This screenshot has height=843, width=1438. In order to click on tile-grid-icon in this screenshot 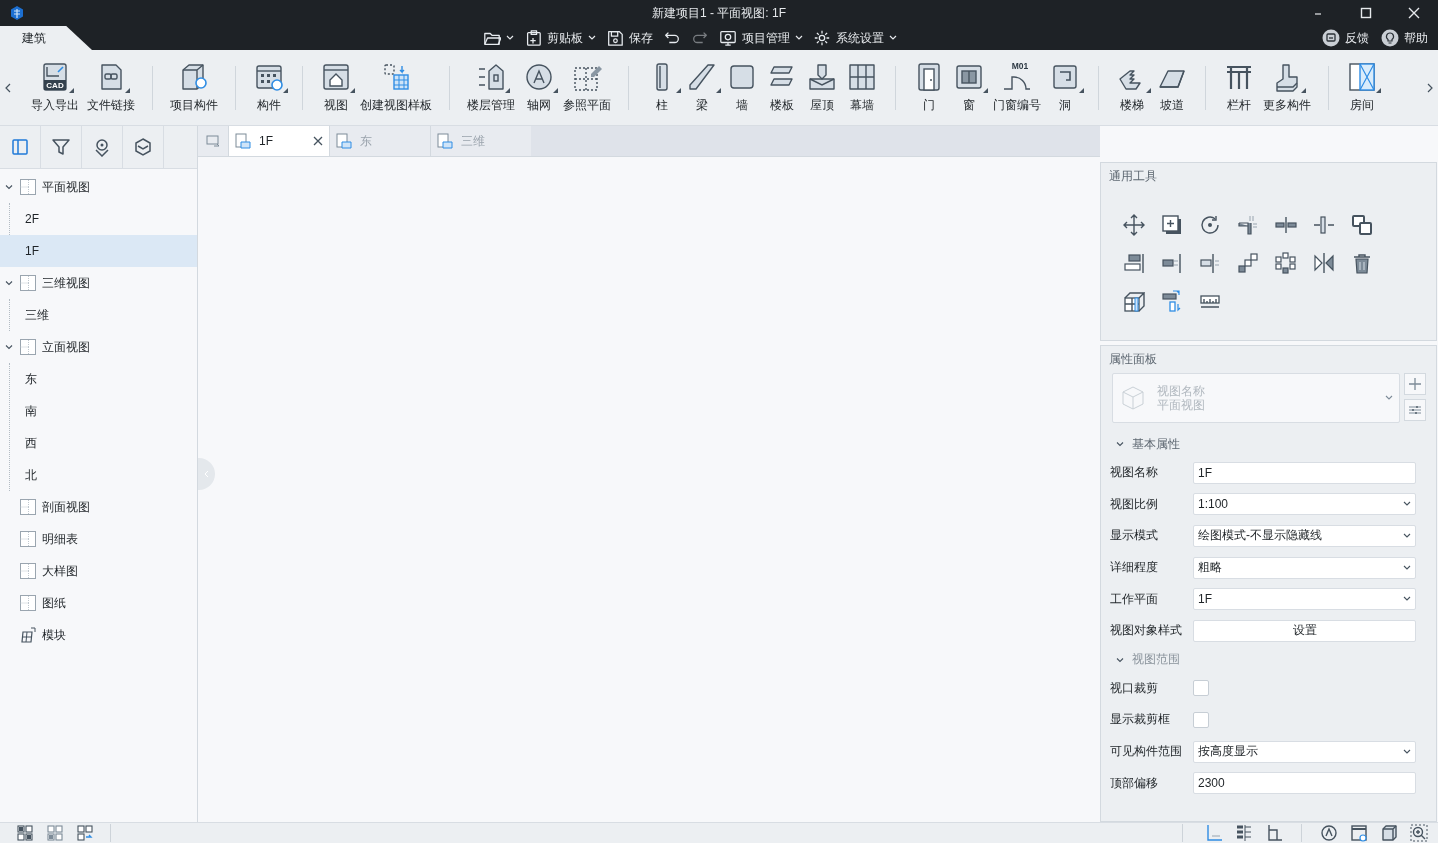, I will do `click(55, 833)`.